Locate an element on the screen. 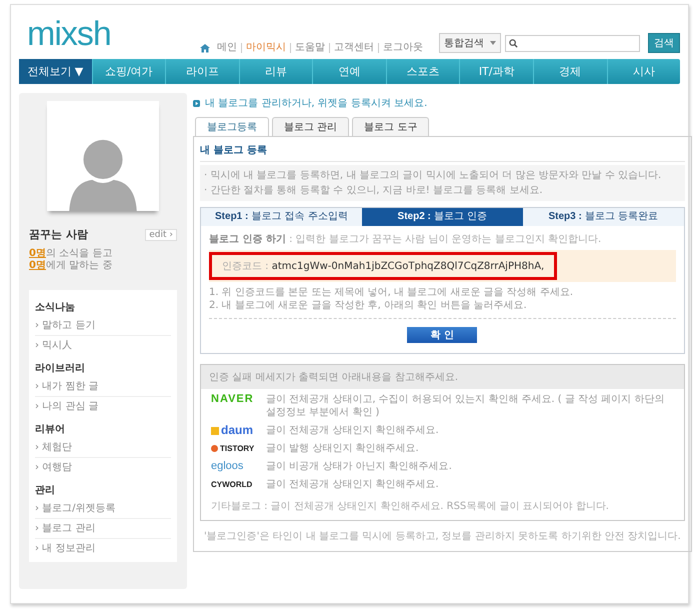  notice-text: · 간단한 절차를 통해 등록할 수 있으니, 지금 바로! 블로그를 등록해 보세요. is located at coordinates (374, 191).